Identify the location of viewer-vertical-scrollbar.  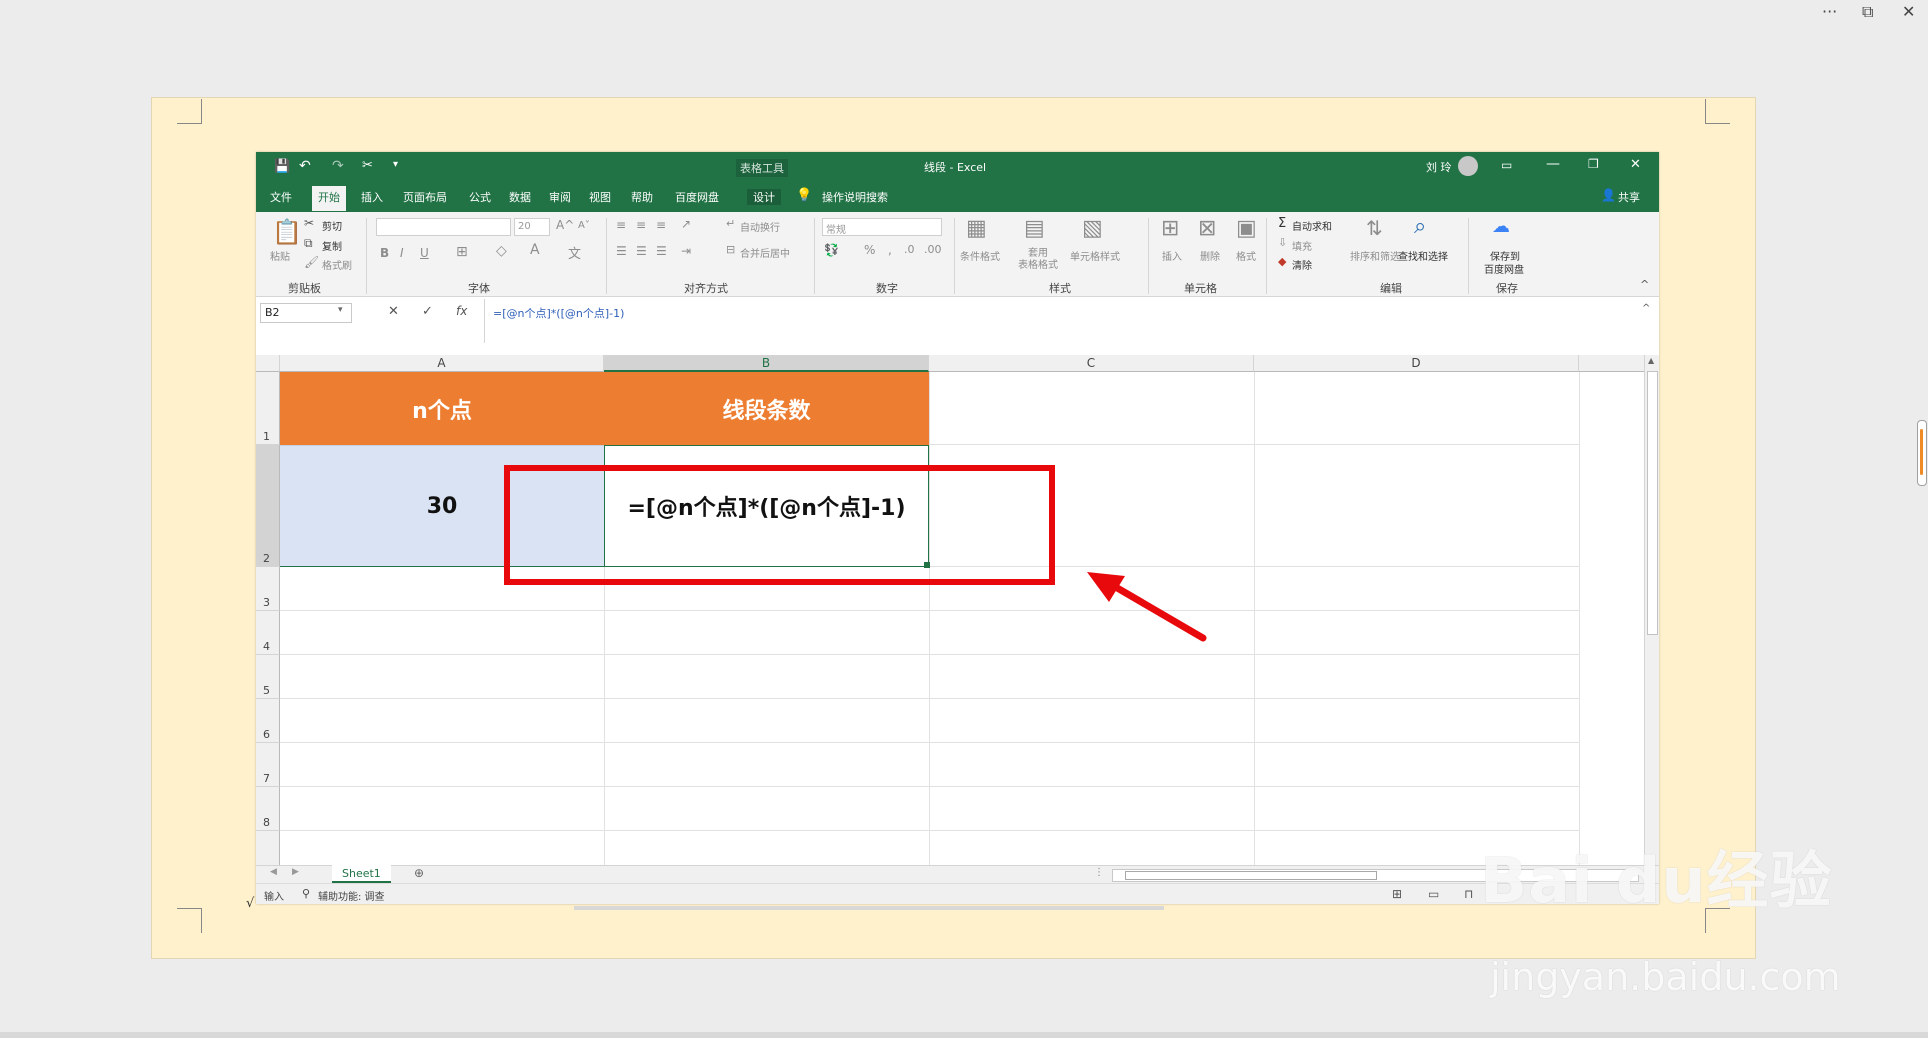
(1922, 453).